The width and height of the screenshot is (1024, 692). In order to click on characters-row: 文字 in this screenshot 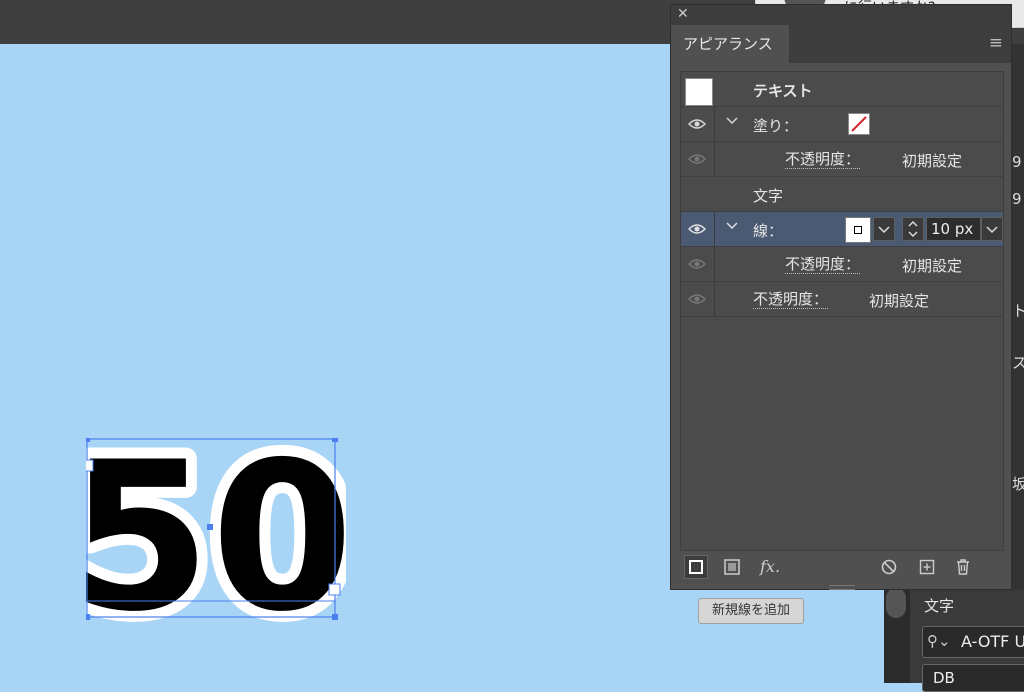, I will do `click(842, 194)`.